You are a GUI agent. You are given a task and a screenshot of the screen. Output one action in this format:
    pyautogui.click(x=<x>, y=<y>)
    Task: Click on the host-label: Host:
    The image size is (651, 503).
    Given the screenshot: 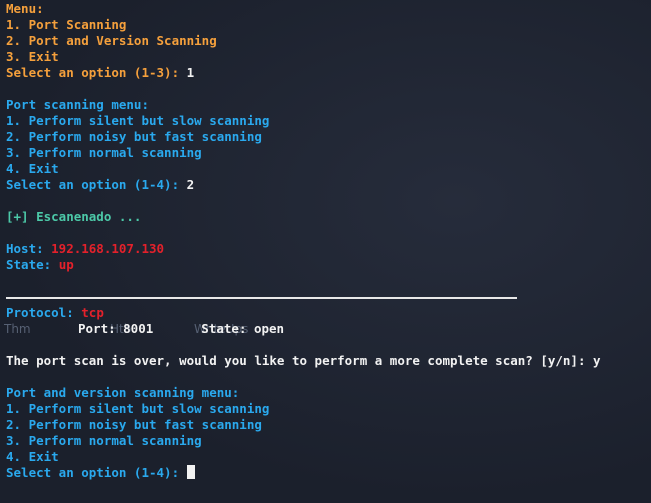 What is the action you would take?
    pyautogui.click(x=29, y=248)
    